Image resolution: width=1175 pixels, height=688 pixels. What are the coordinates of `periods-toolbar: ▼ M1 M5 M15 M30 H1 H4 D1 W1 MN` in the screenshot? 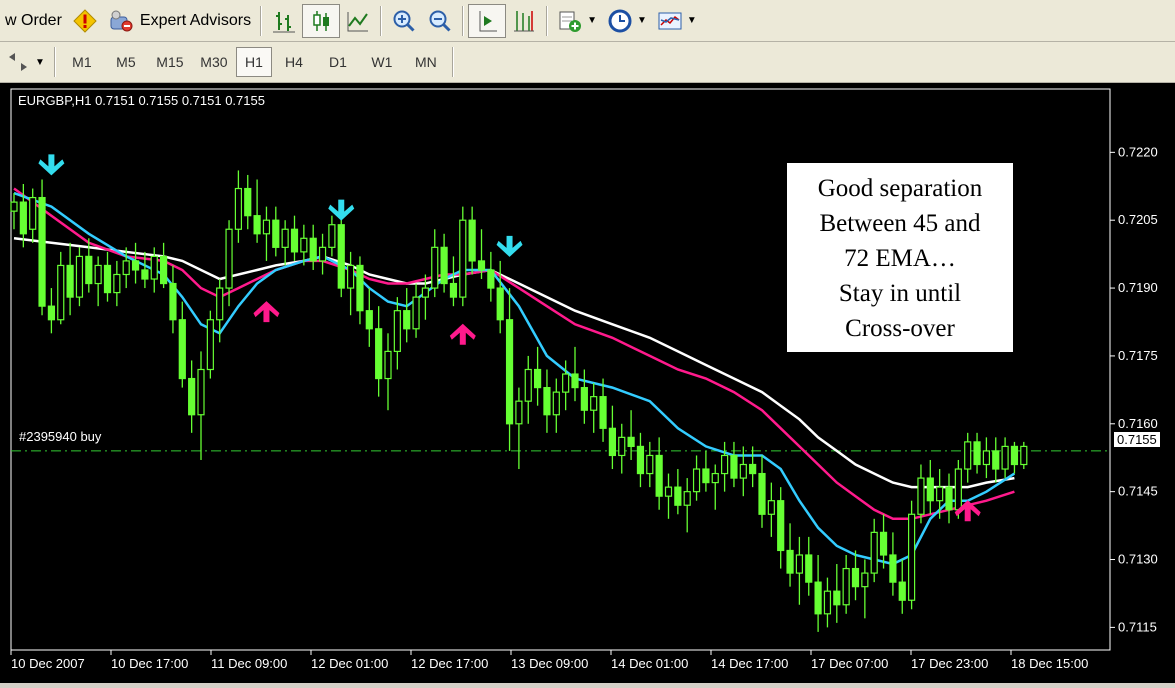 It's located at (587, 62).